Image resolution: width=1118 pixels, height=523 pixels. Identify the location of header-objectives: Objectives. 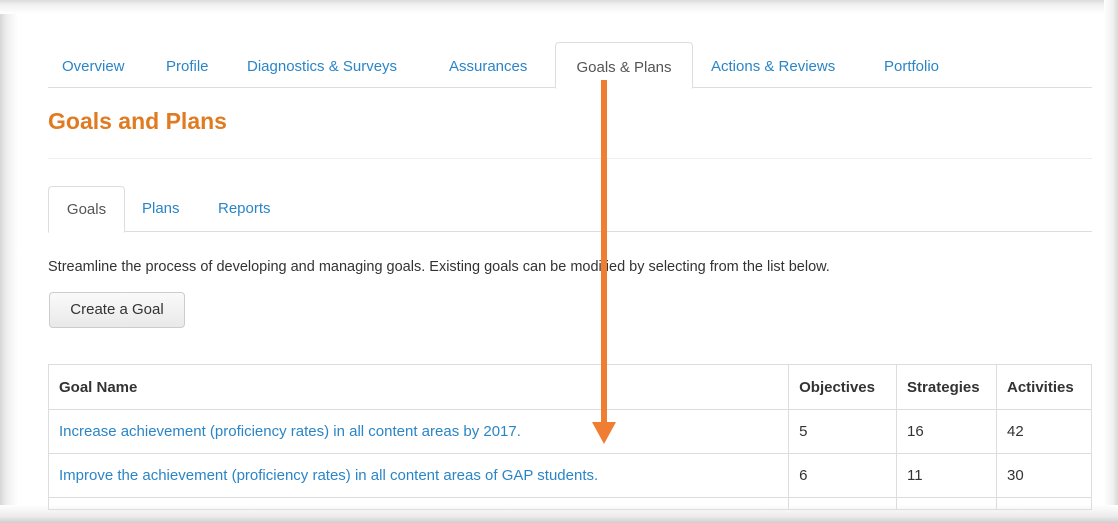
(842, 387).